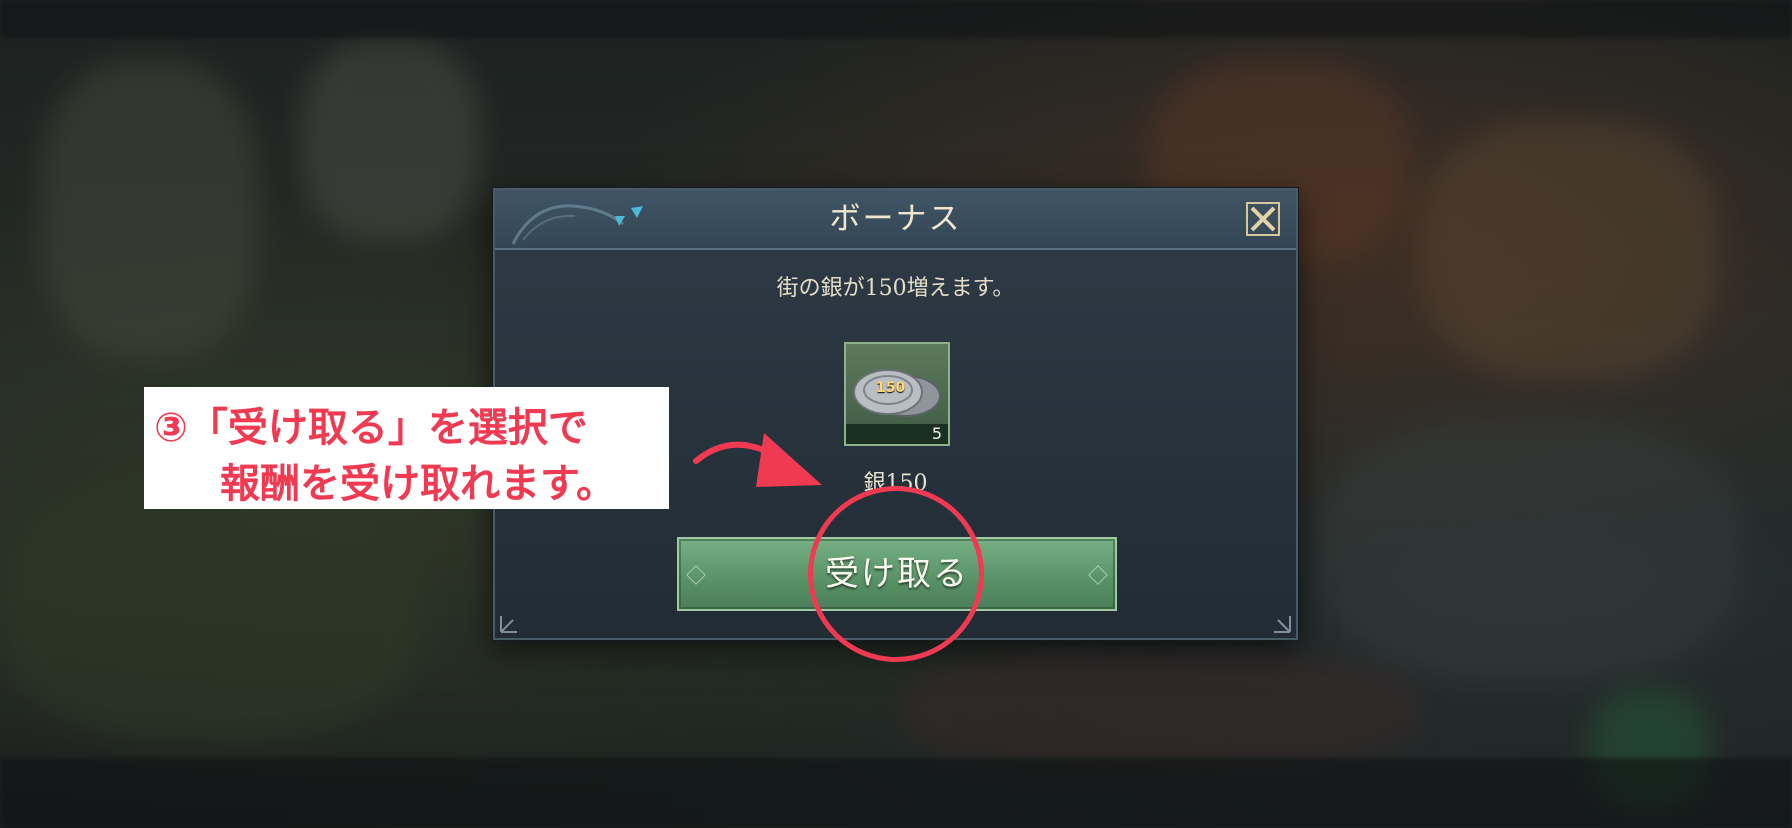 The height and width of the screenshot is (828, 1792). I want to click on dialog-message: 街の銀が150増えます。, so click(895, 288).